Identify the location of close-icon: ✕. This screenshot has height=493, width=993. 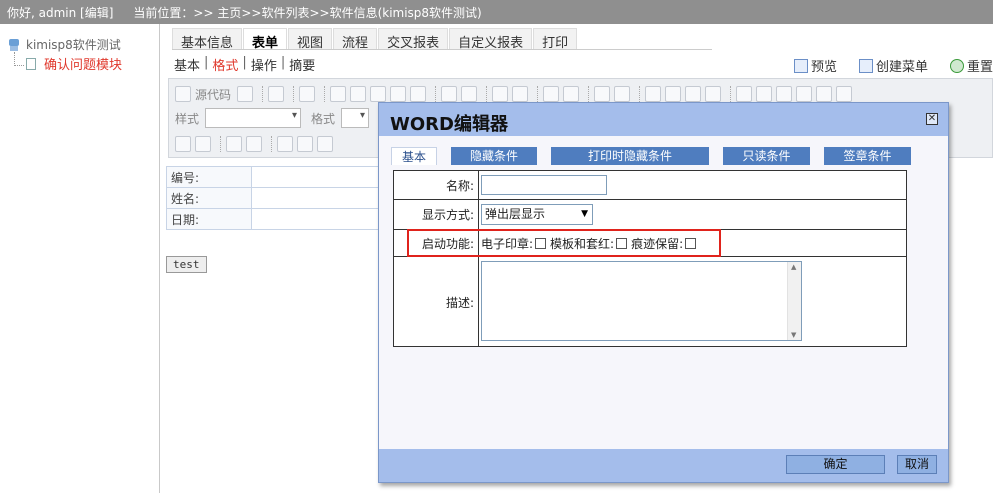
(932, 119).